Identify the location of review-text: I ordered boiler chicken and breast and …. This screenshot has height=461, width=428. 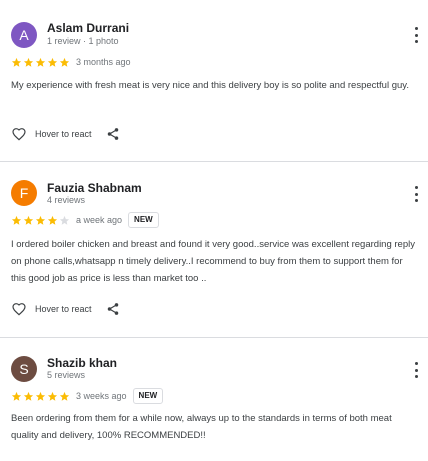
(213, 261).